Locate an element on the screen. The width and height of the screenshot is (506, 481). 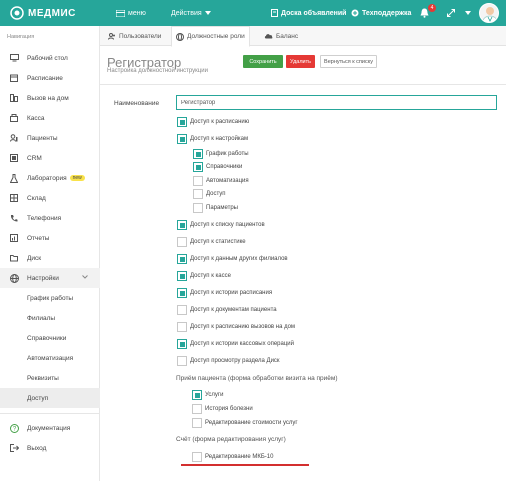
actions-dropdown: Действия is located at coordinates (192, 13).